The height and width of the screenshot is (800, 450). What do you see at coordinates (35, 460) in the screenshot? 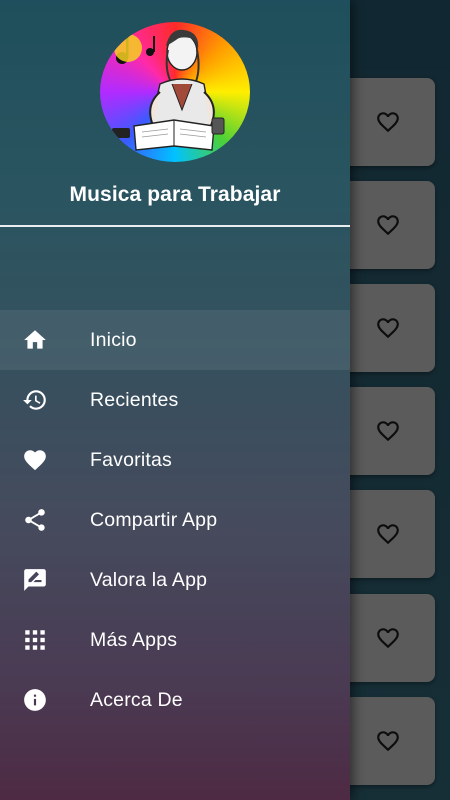
I see `heart-icon` at bounding box center [35, 460].